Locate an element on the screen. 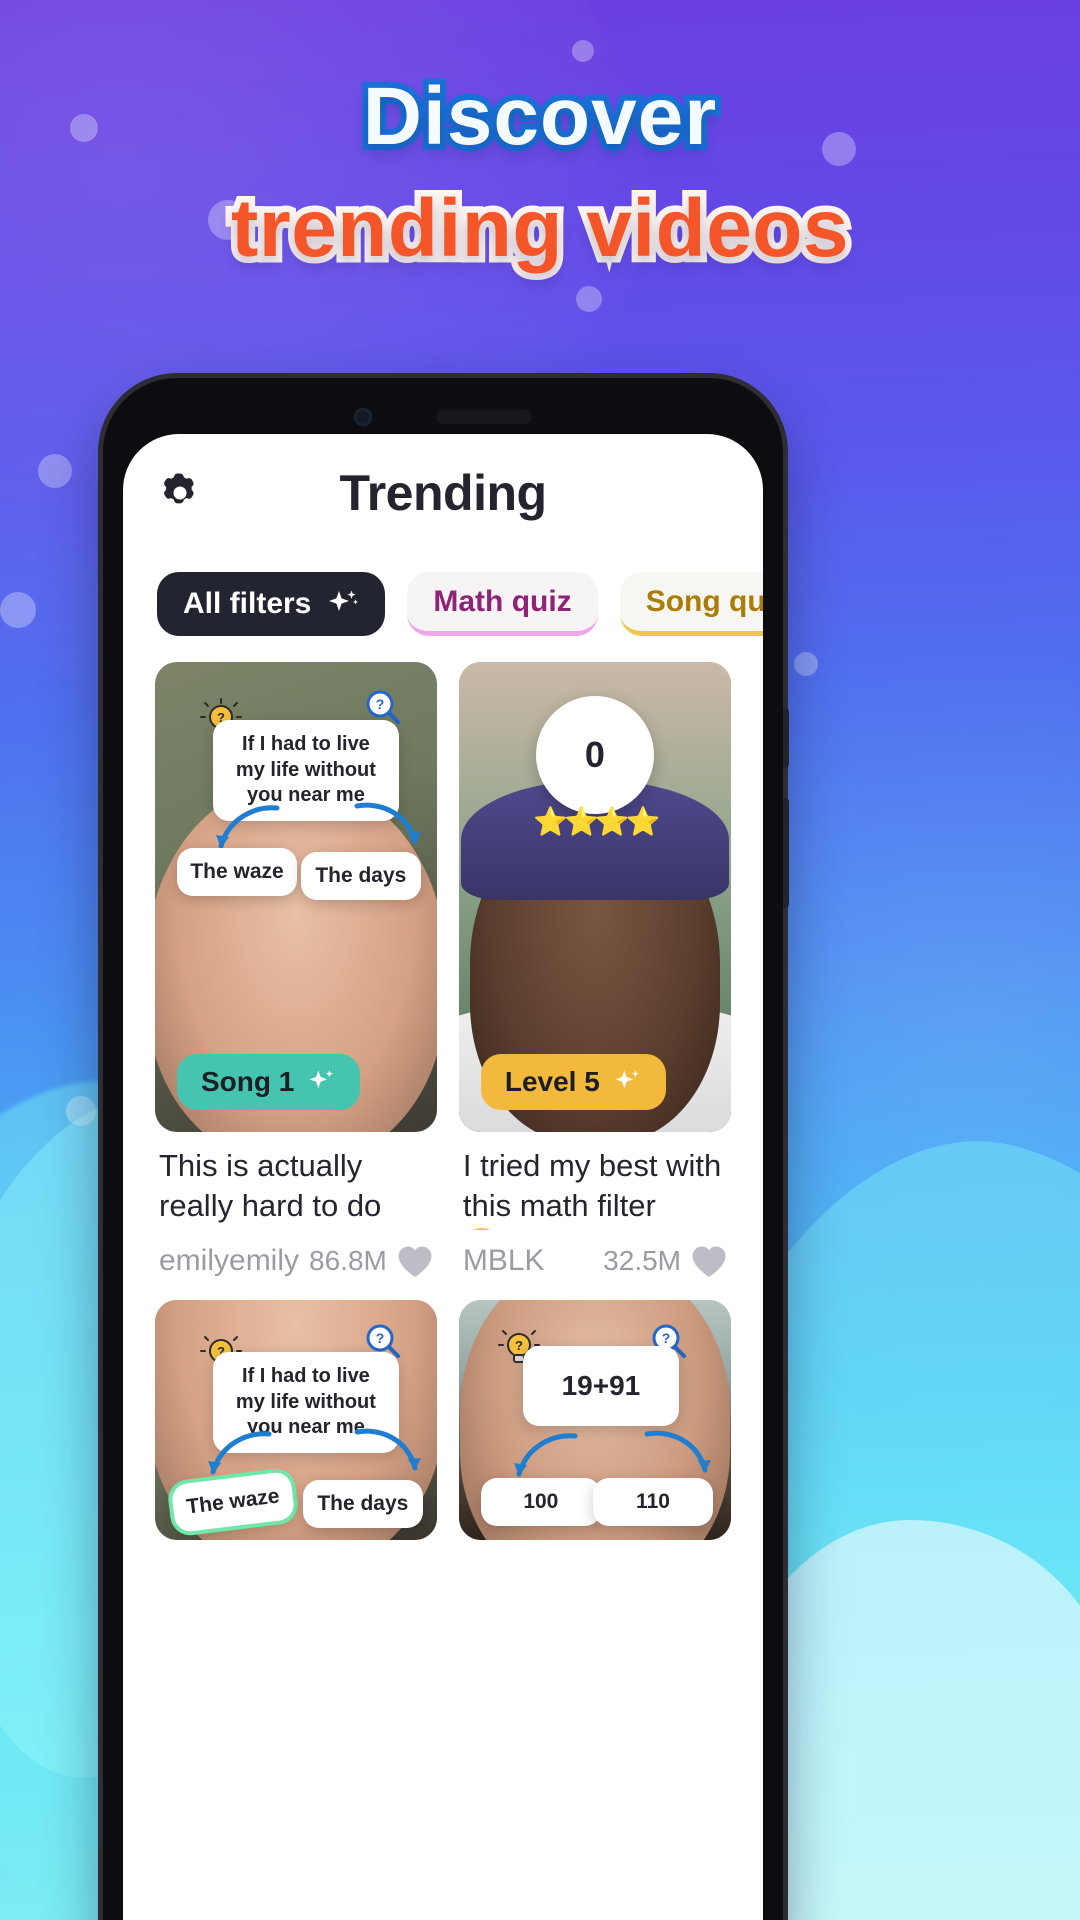 The width and height of the screenshot is (1080, 1920). earpiece-speaker is located at coordinates (484, 417).